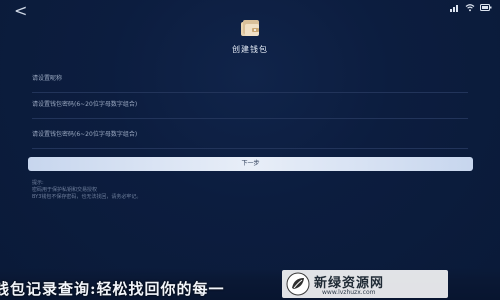 The image size is (500, 300). Describe the element at coordinates (47, 78) in the screenshot. I see `wallet-name-placeholder: 请设置昵称` at that location.